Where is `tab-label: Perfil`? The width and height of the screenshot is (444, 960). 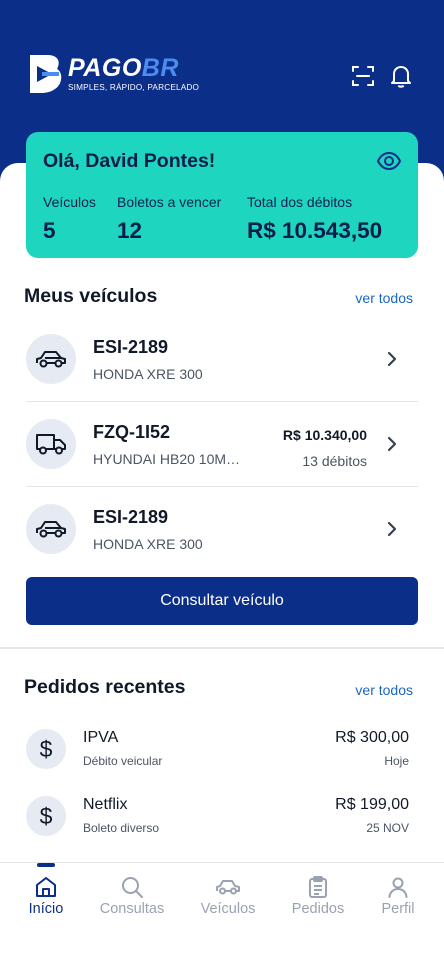
tab-label: Perfil is located at coordinates (398, 909).